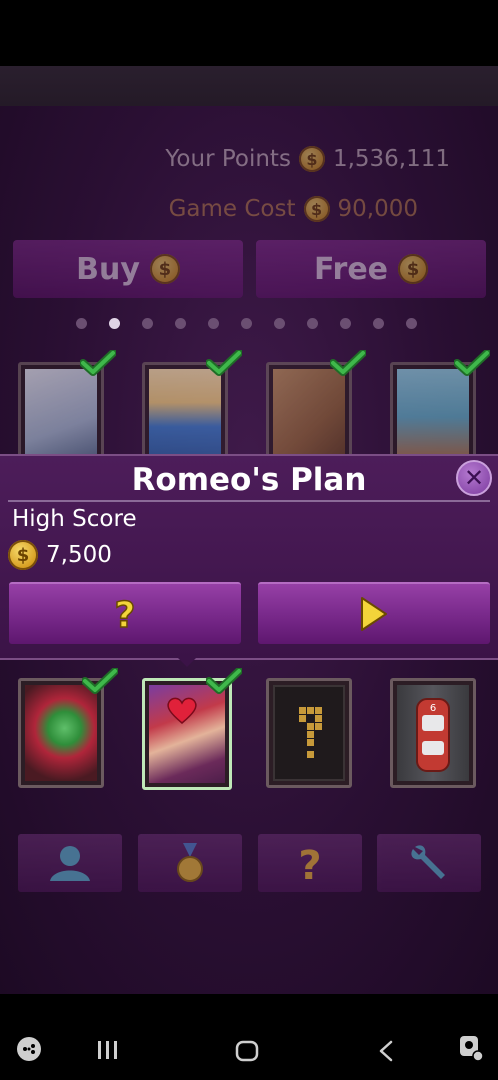 The height and width of the screenshot is (1080, 498). I want to click on top-strip, so click(249, 86).